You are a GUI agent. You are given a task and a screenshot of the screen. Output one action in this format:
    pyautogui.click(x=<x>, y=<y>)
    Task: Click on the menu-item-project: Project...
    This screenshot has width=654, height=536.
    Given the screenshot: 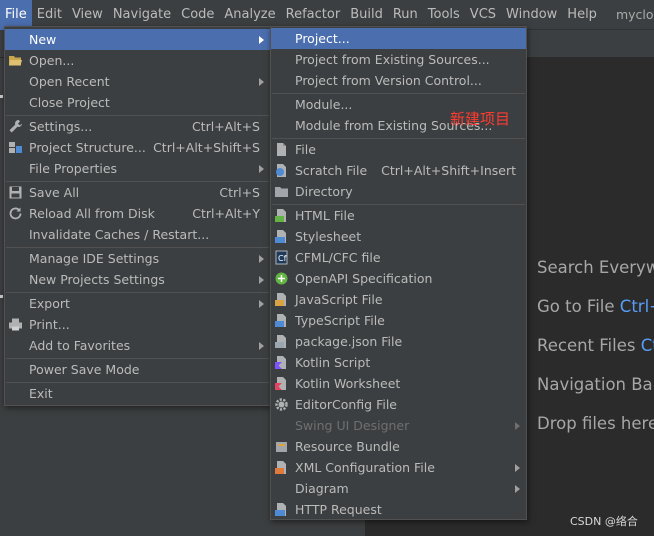 What is the action you would take?
    pyautogui.click(x=398, y=38)
    